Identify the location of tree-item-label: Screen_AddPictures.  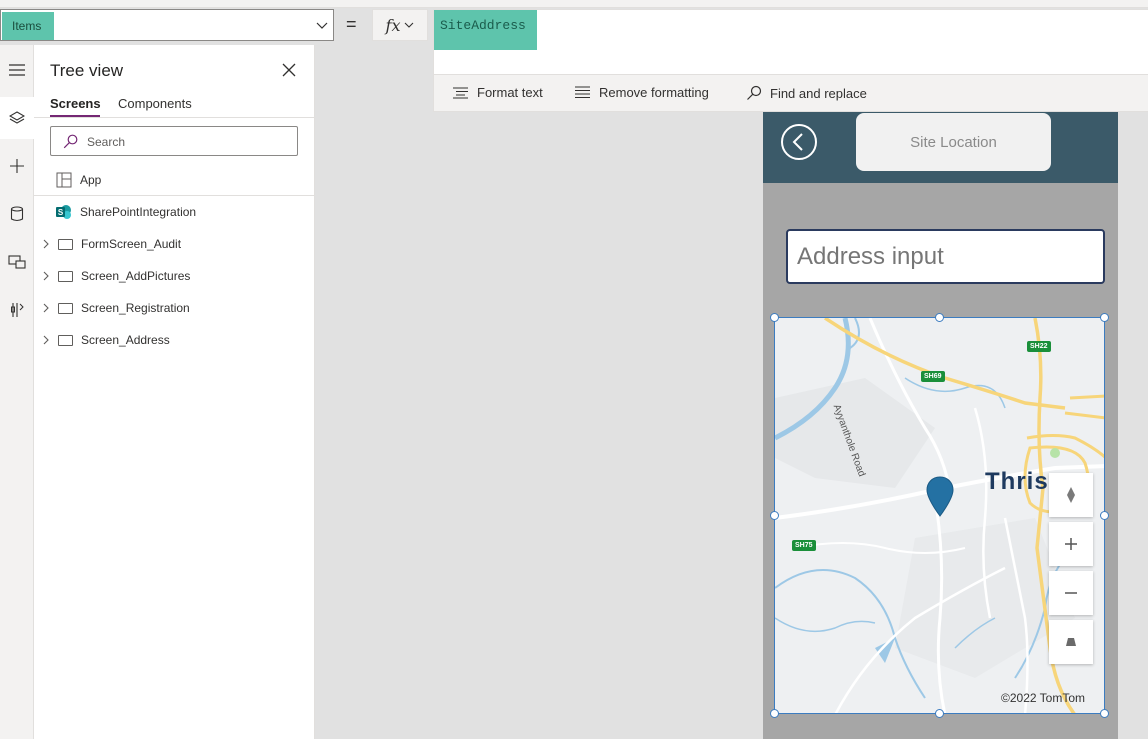
(136, 276).